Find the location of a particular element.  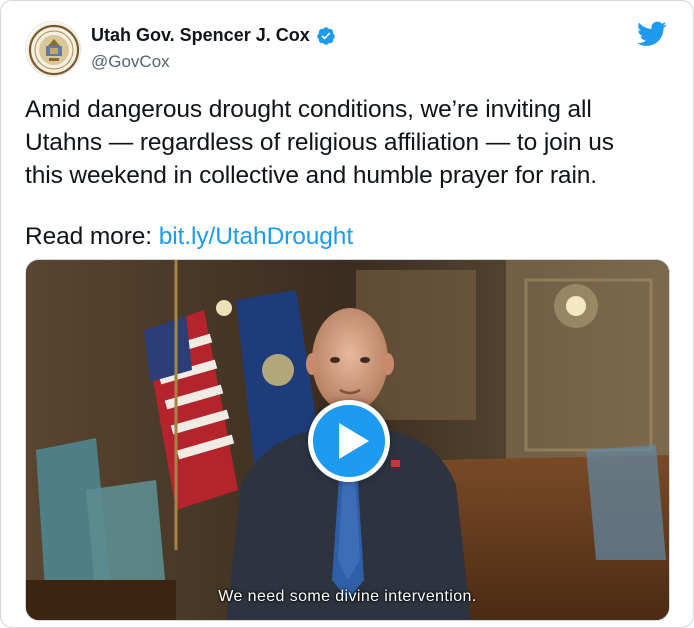

utah-seal-icon is located at coordinates (53, 49).